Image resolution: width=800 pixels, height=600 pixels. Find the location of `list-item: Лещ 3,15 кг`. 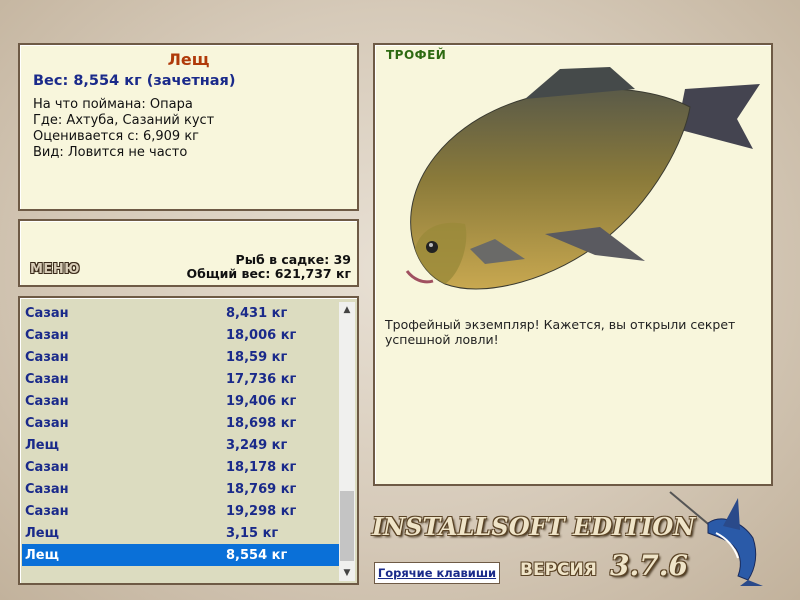

list-item: Лещ 3,15 кг is located at coordinates (181, 533).